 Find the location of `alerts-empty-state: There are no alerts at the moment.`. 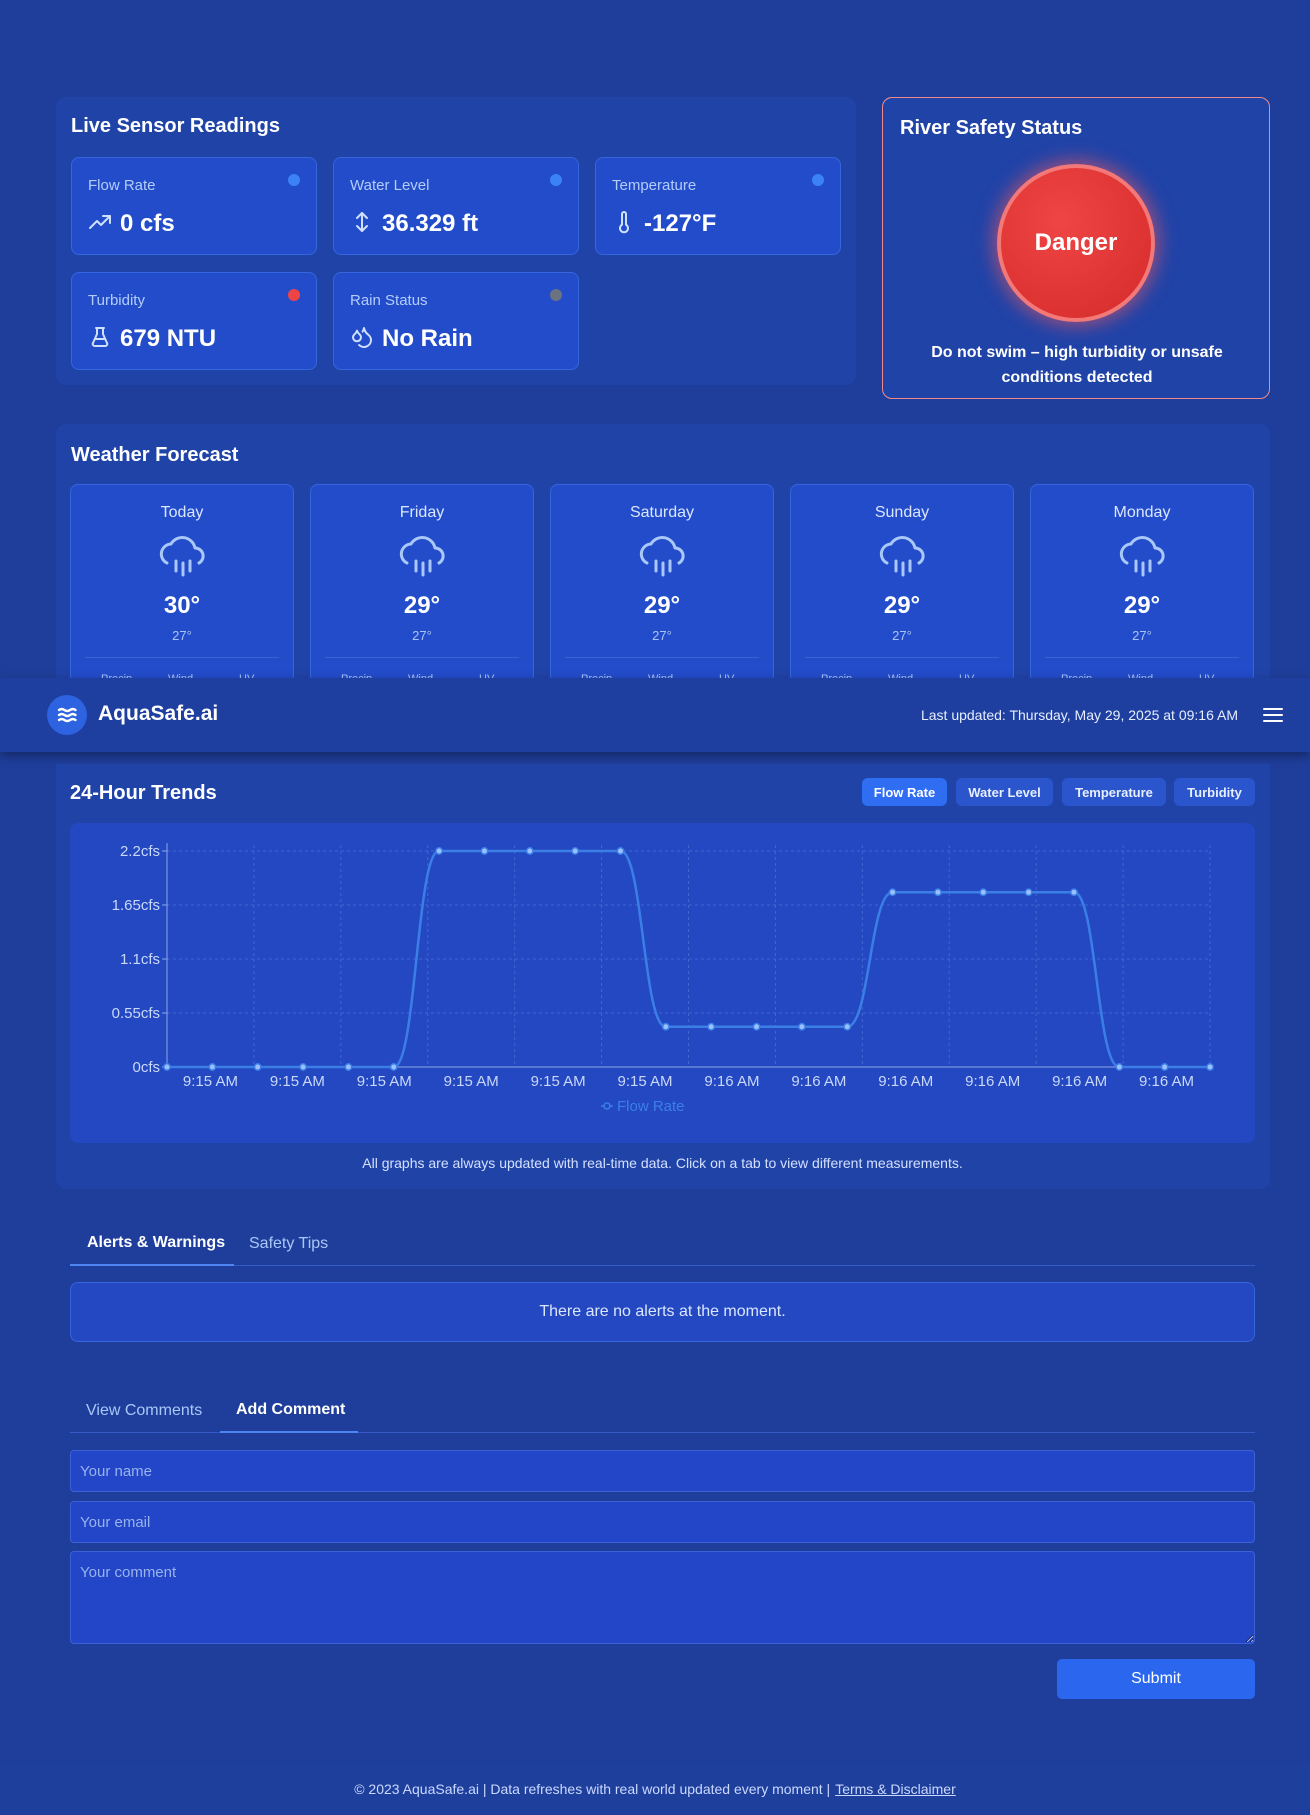

alerts-empty-state: There are no alerts at the moment. is located at coordinates (662, 1312).